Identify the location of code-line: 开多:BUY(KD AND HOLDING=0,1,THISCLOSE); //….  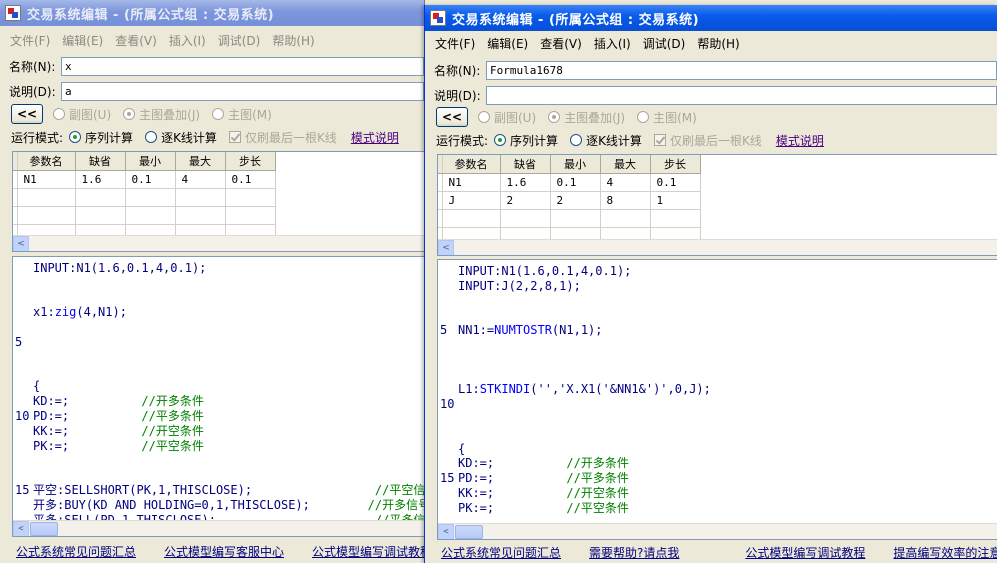
(218, 505).